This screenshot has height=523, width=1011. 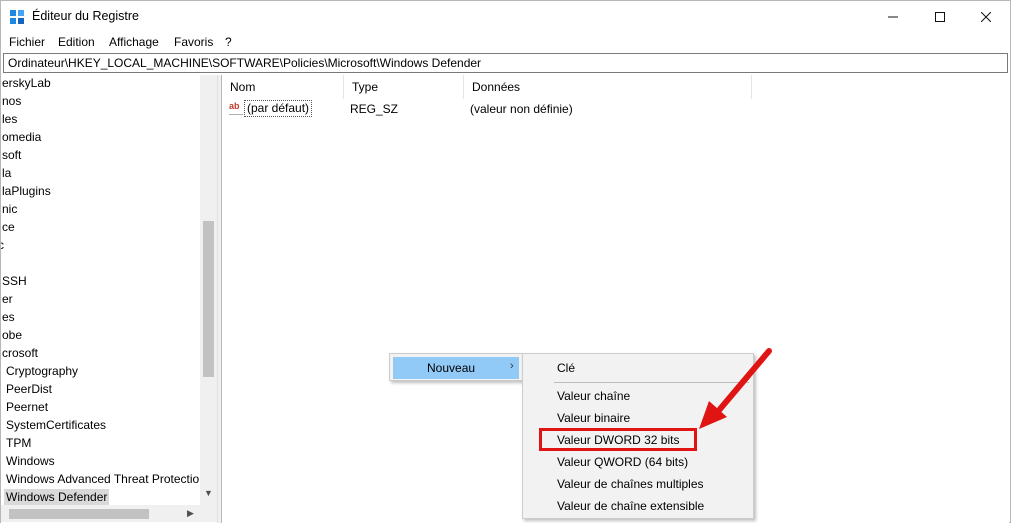 I want to click on scroll-right-arrow-icon: ▶, so click(x=190, y=513).